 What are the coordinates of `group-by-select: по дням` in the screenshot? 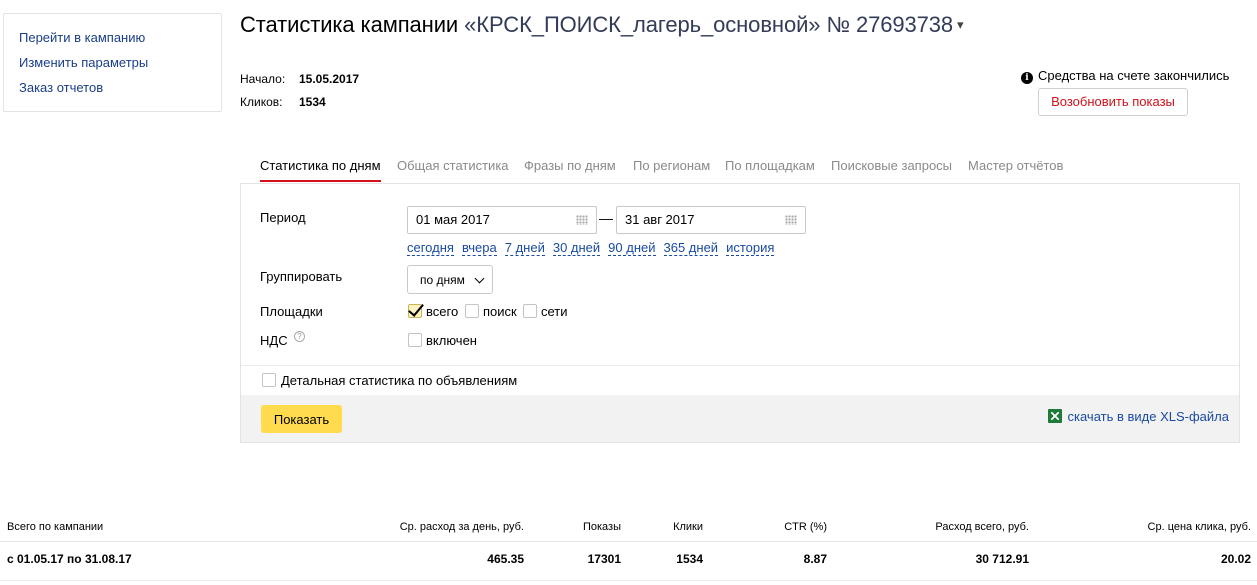 It's located at (450, 279).